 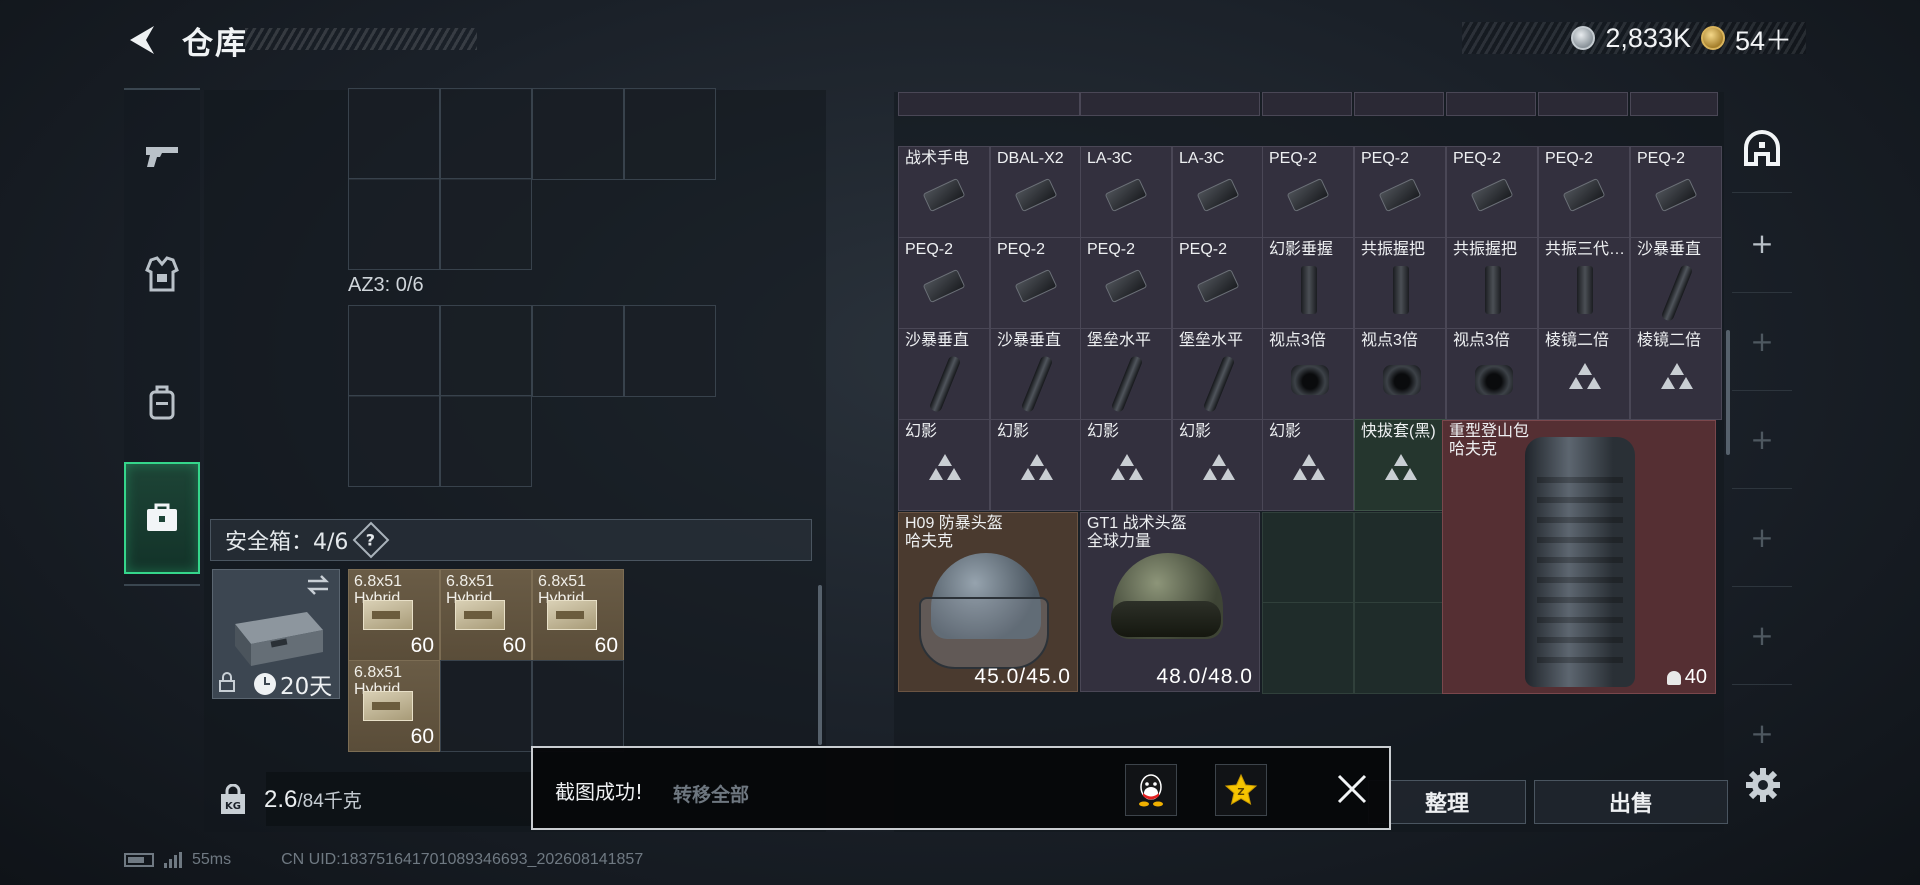 What do you see at coordinates (1763, 38) in the screenshot?
I see `gold-currency-value: 54＋` at bounding box center [1763, 38].